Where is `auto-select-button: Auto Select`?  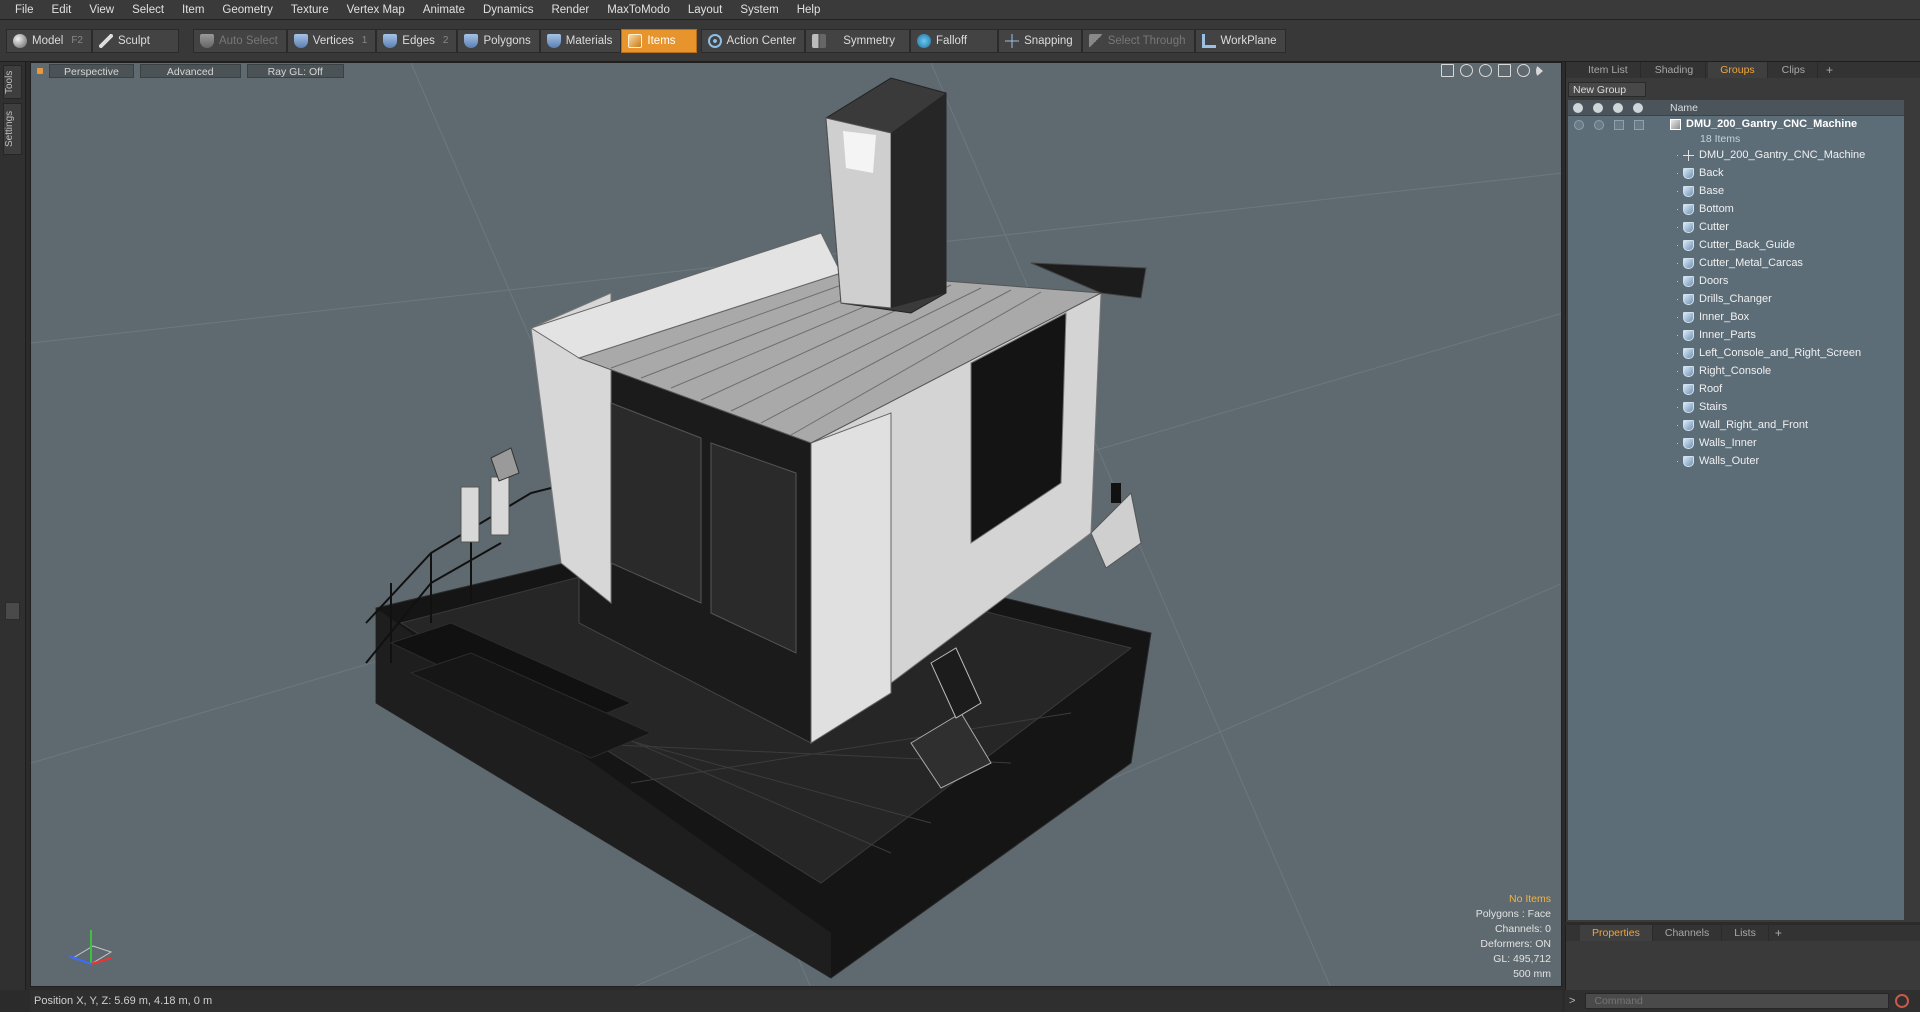
auto-select-button: Auto Select is located at coordinates (239, 40).